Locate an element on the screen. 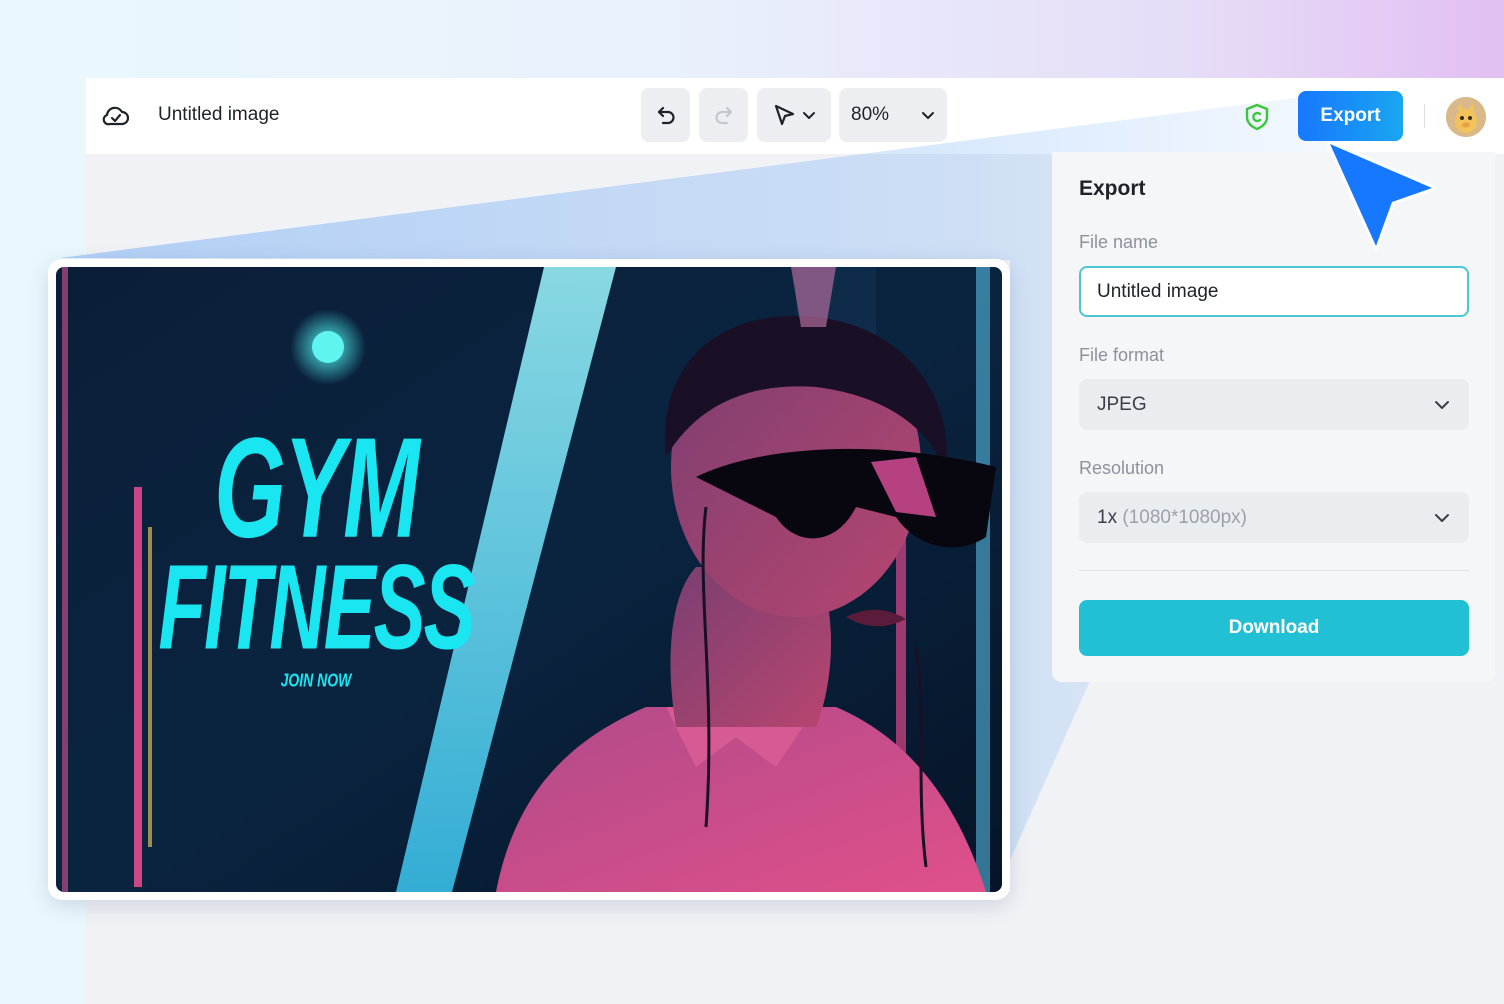 Image resolution: width=1504 pixels, height=1004 pixels. redo-button is located at coordinates (723, 115).